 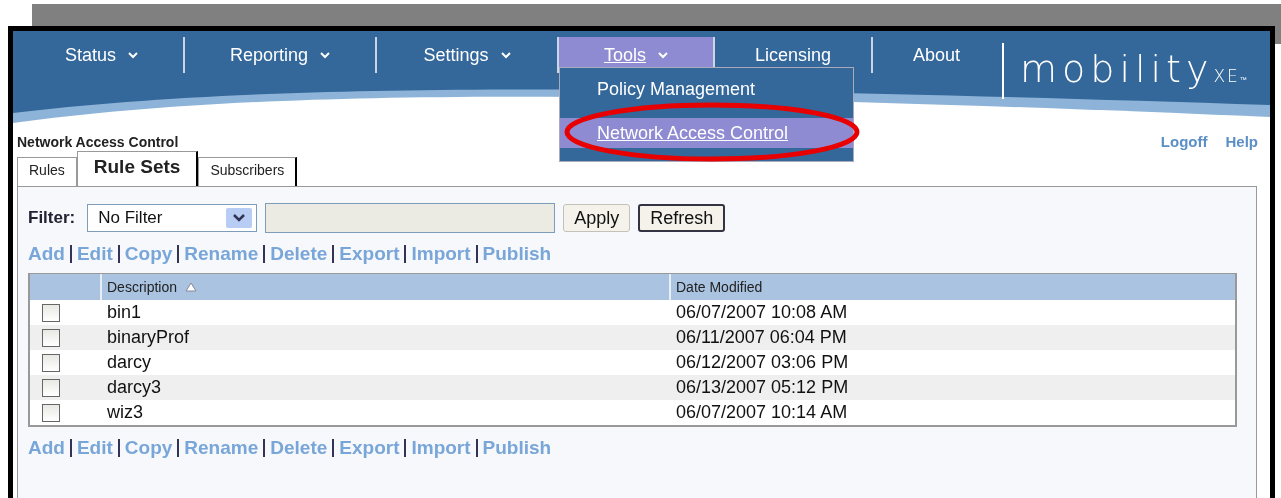 What do you see at coordinates (706, 133) in the screenshot?
I see `menu-item: Network Access Control` at bounding box center [706, 133].